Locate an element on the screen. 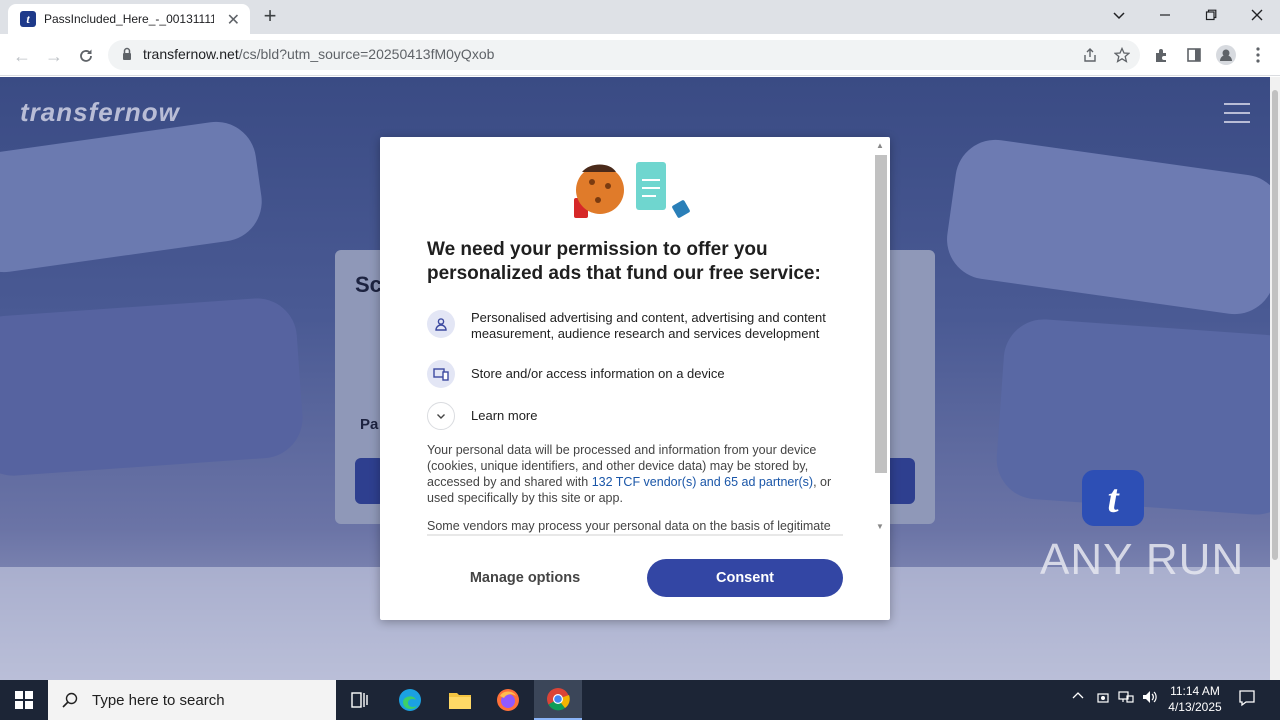  system-tray-security-icon is located at coordinates (1103, 698).